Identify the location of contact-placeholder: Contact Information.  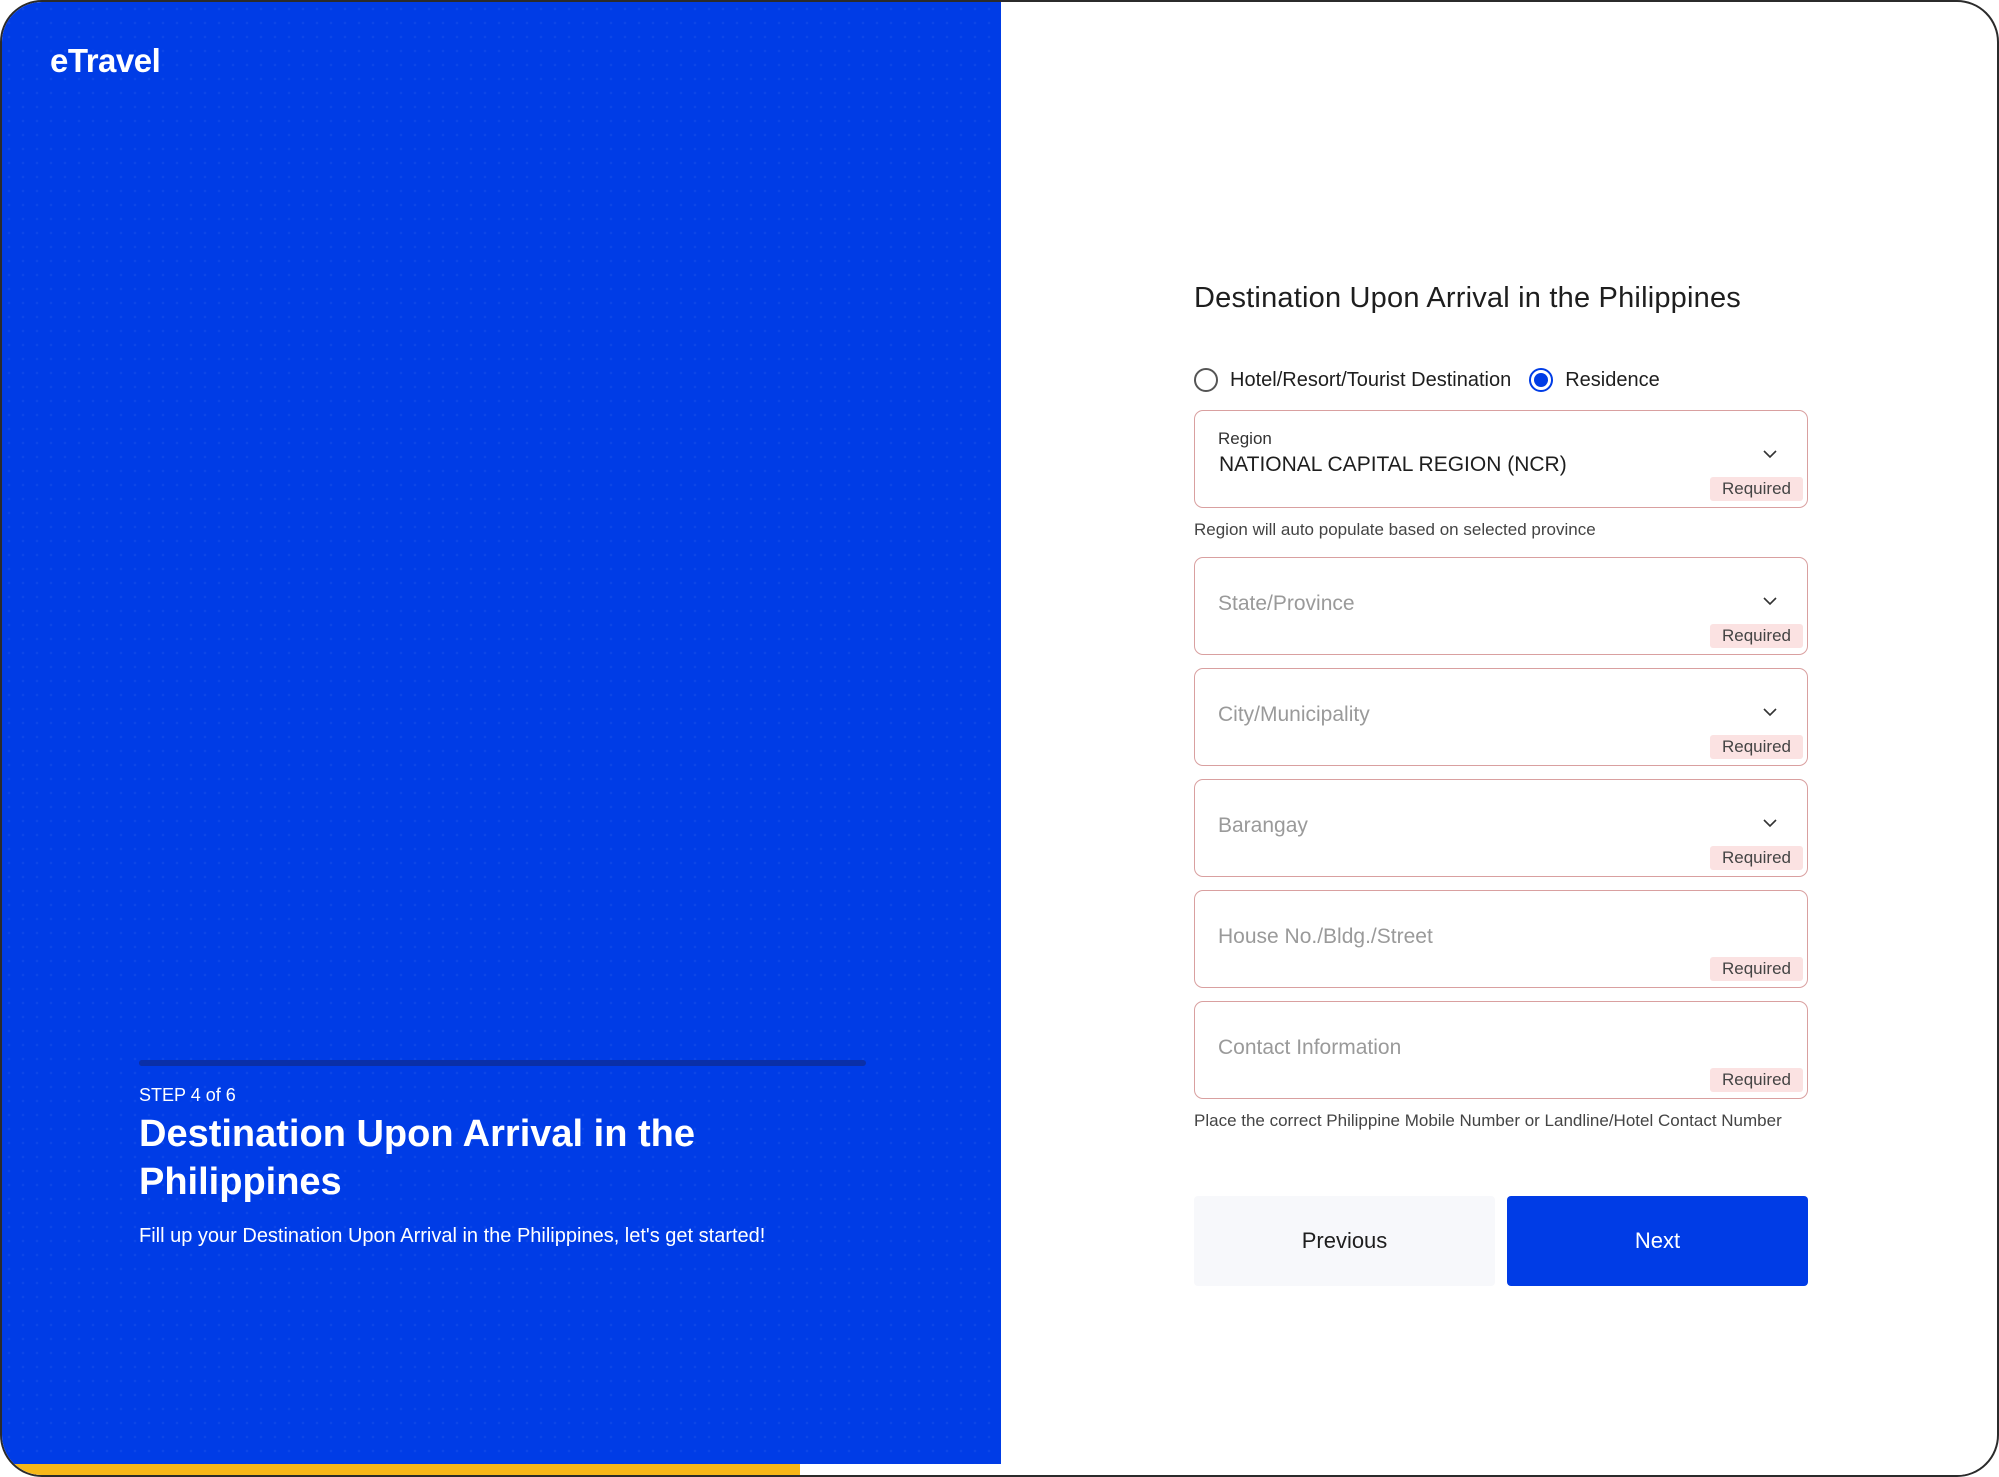
(1310, 1047).